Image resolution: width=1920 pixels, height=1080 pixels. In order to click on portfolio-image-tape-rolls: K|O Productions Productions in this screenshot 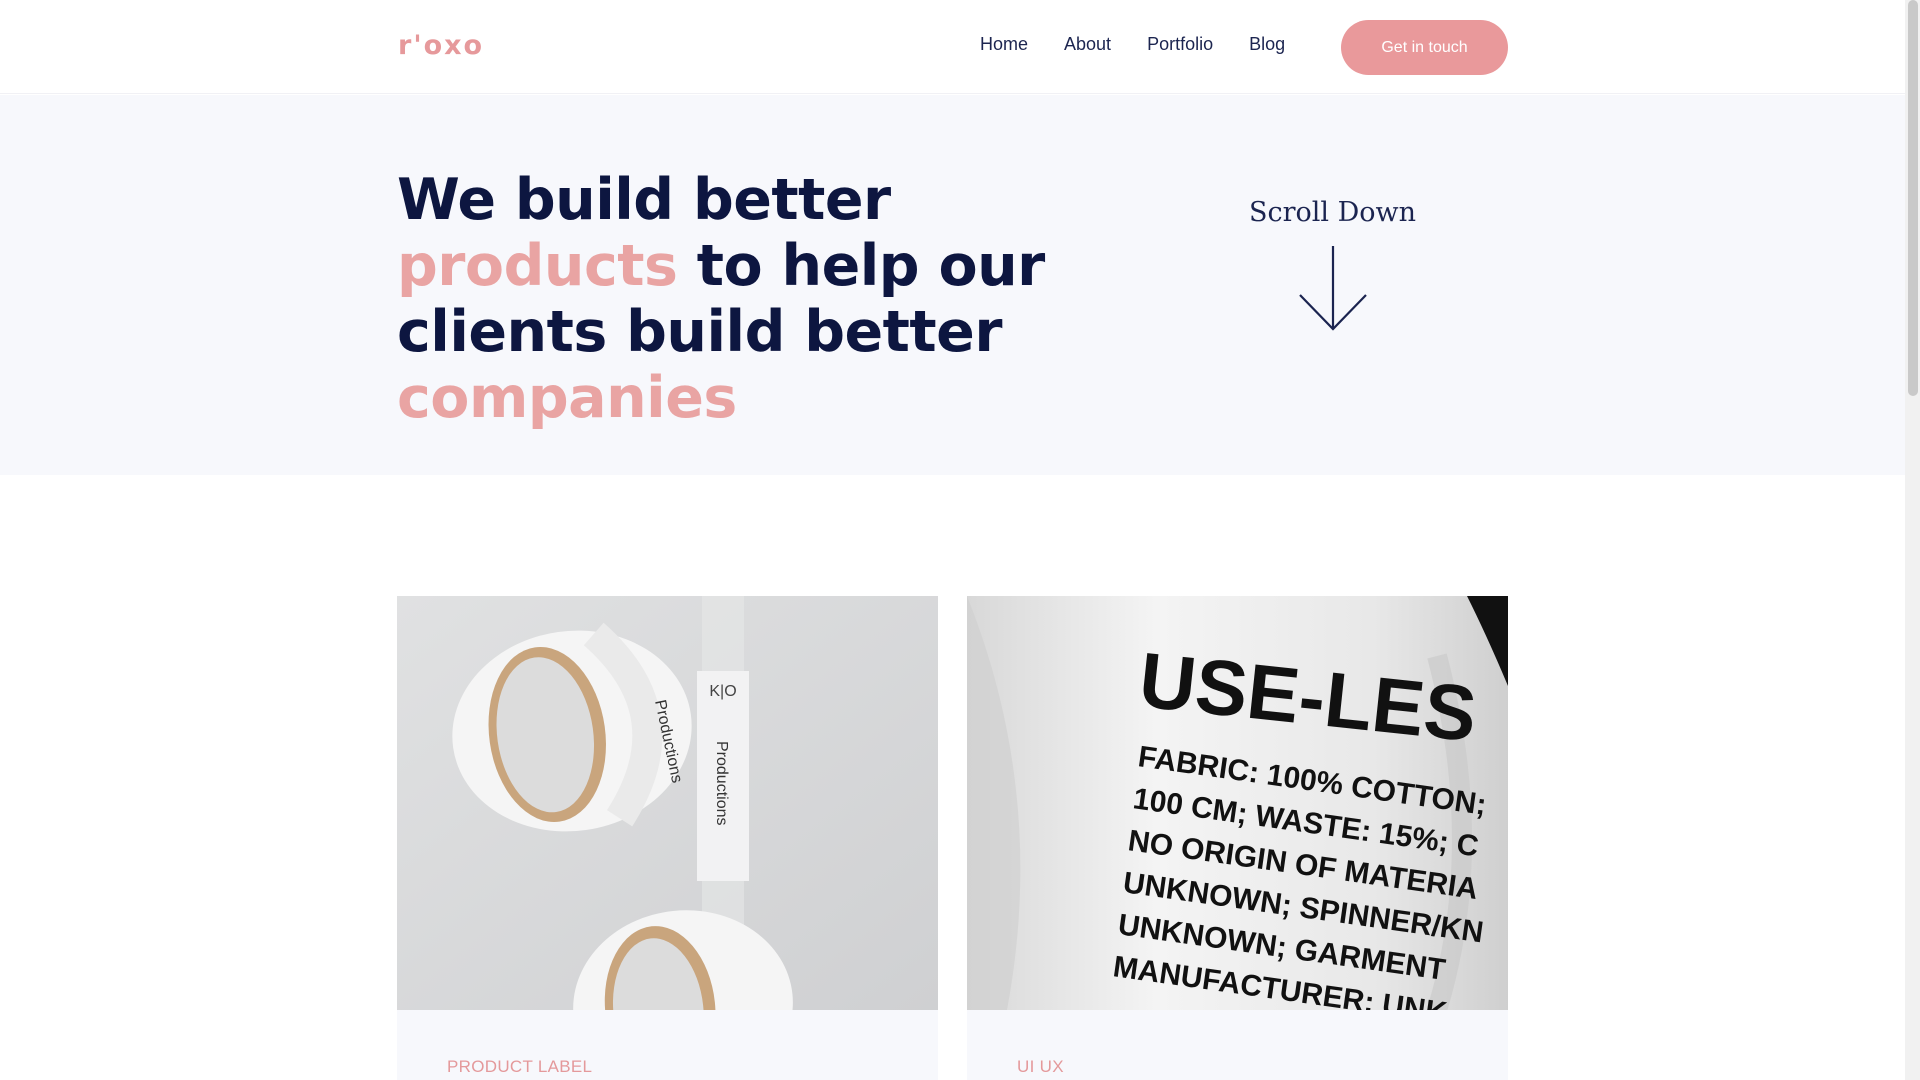, I will do `click(667, 803)`.